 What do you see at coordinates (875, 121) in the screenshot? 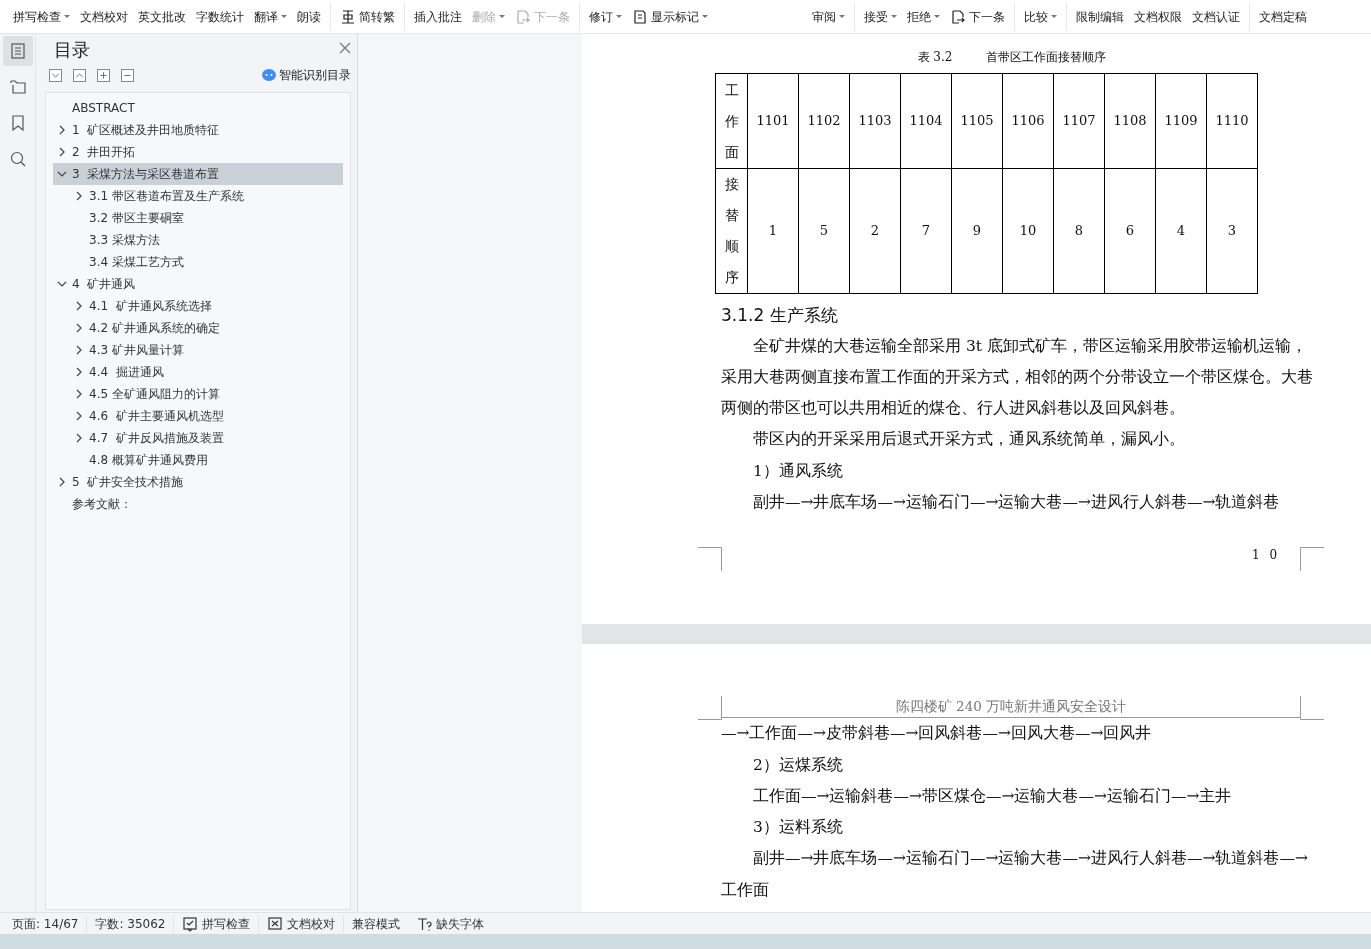
I see `table-cell: 1103` at bounding box center [875, 121].